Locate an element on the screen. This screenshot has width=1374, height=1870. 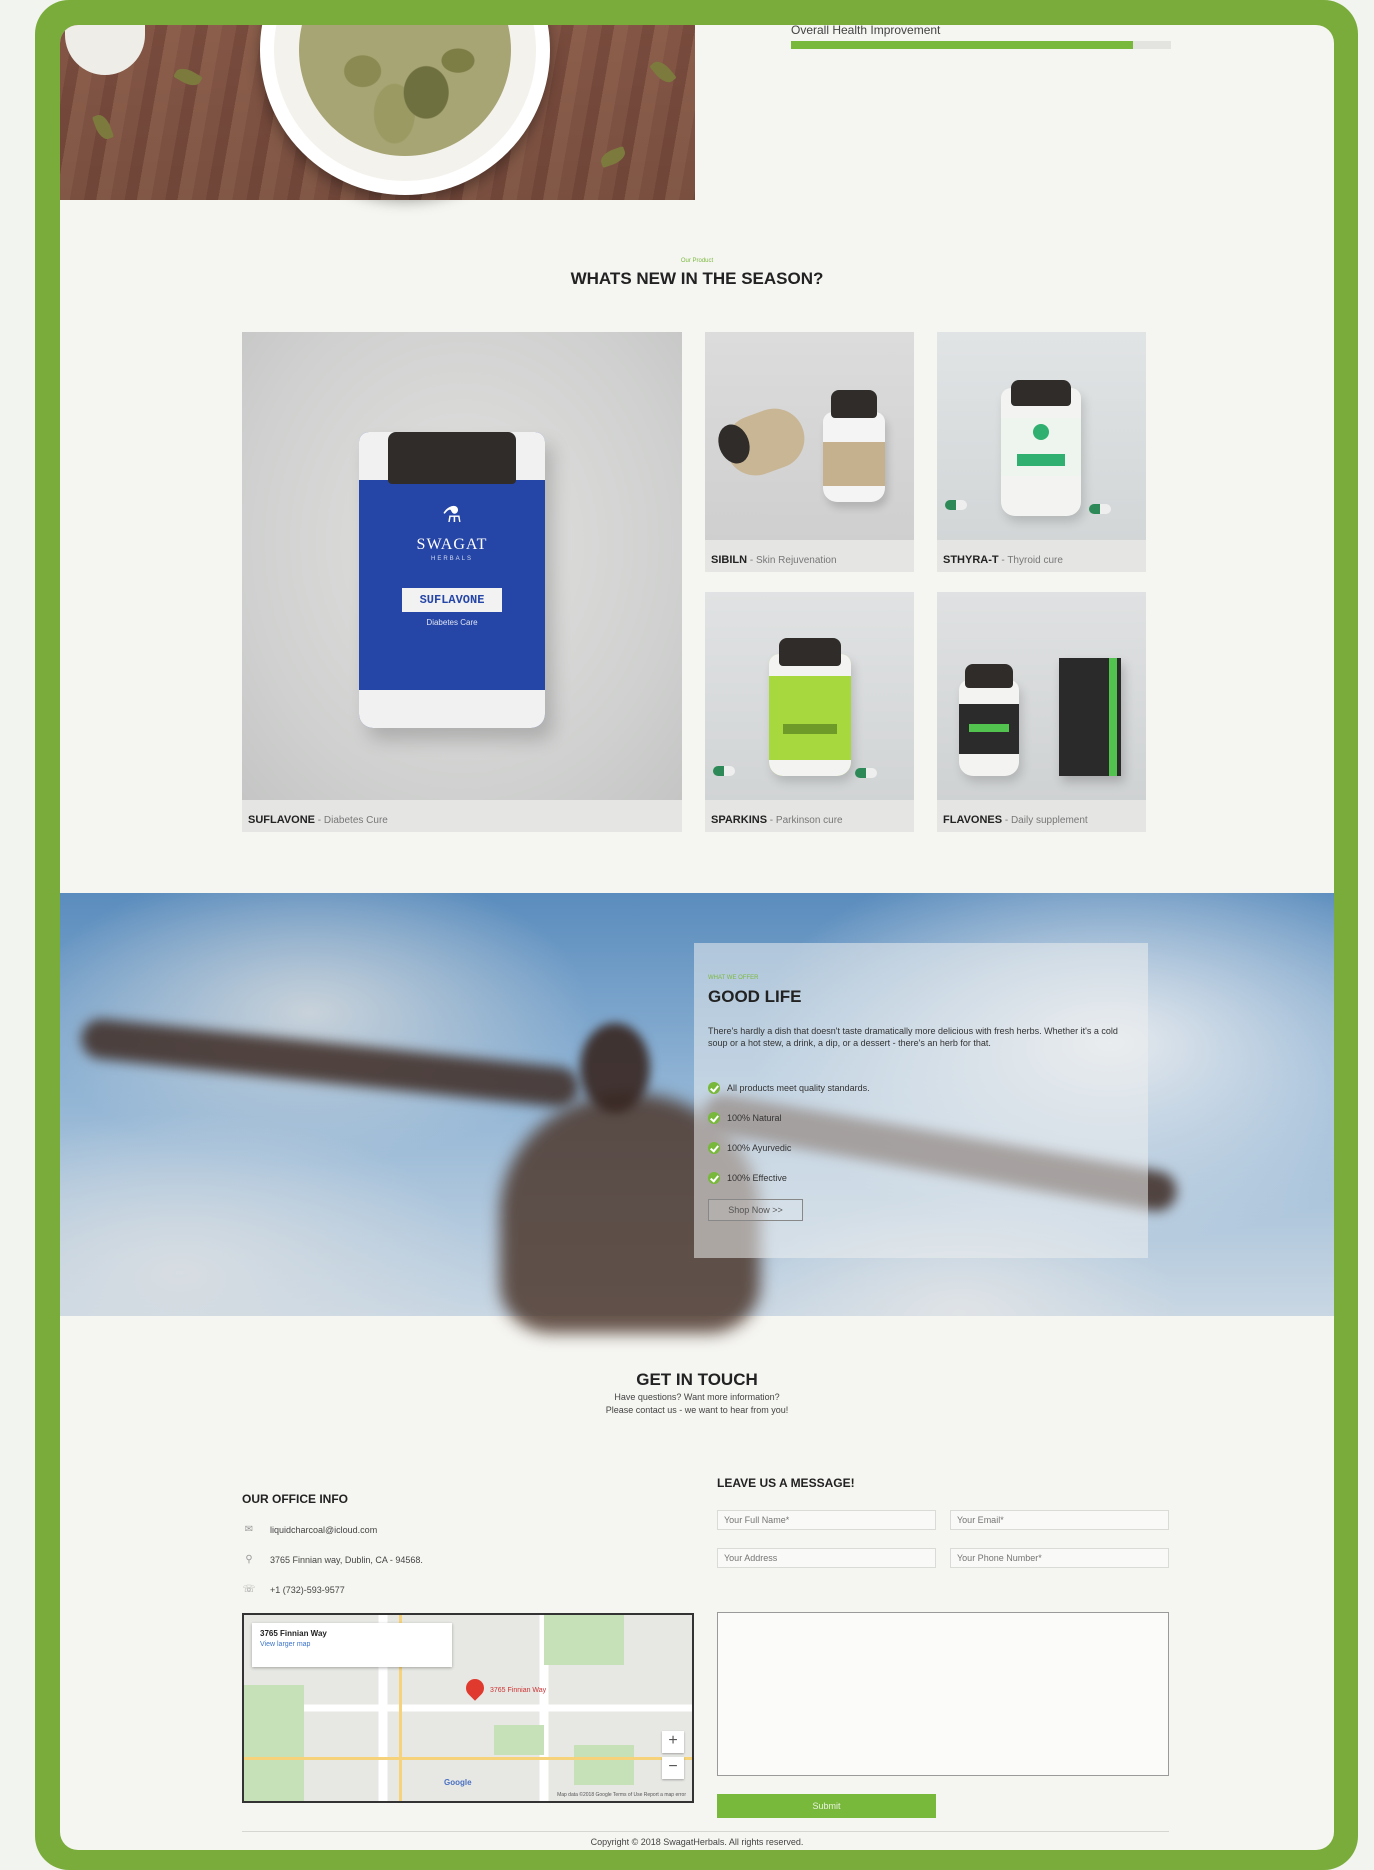
office-phone: ☏ +1 (732)-593-9577 is located at coordinates (293, 1589).